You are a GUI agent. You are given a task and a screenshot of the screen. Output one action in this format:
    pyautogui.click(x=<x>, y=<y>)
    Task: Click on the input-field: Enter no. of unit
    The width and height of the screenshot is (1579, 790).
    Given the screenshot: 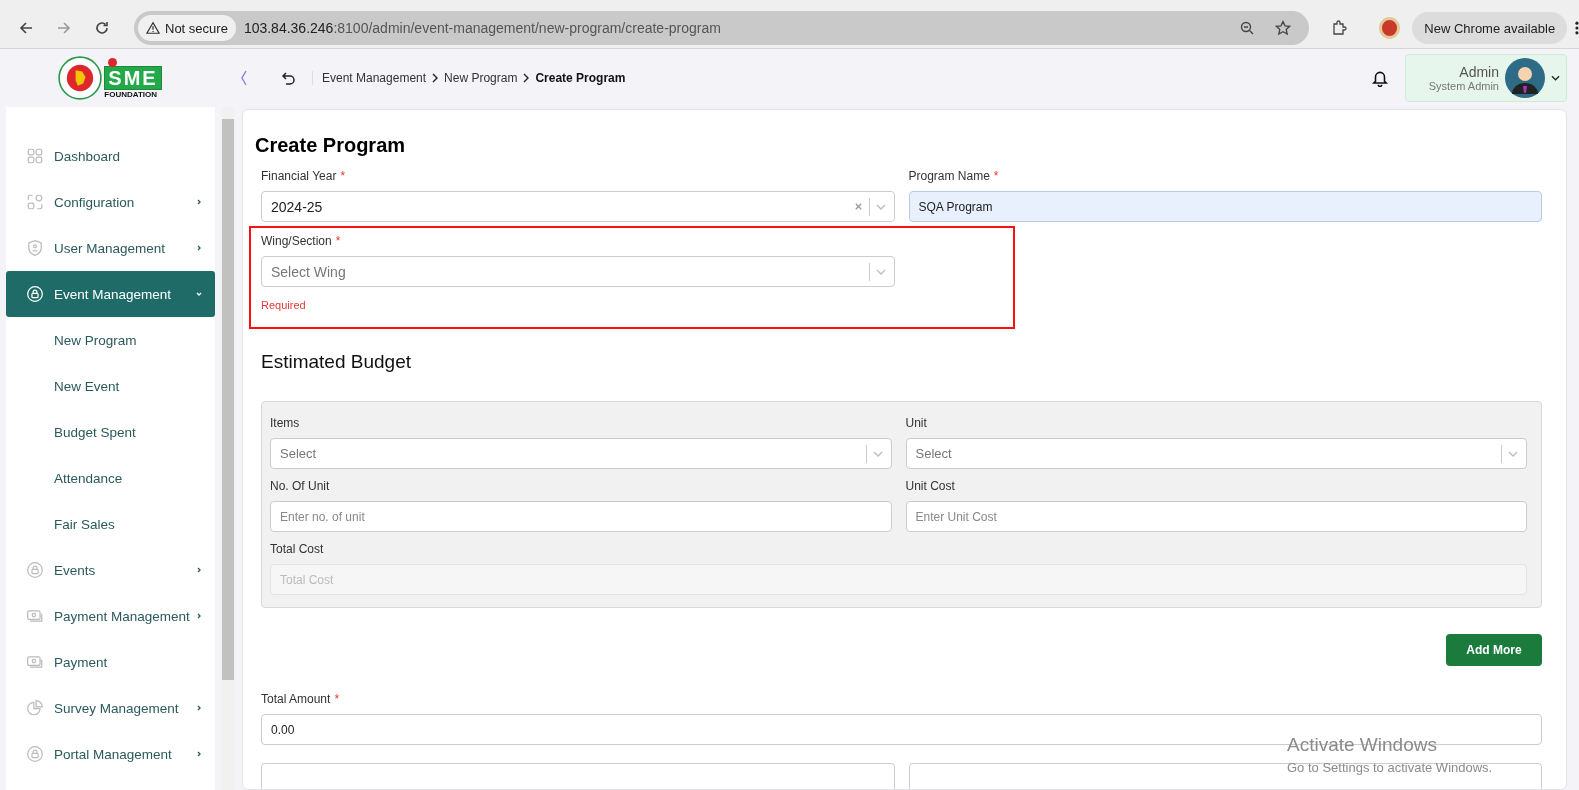 What is the action you would take?
    pyautogui.click(x=581, y=516)
    